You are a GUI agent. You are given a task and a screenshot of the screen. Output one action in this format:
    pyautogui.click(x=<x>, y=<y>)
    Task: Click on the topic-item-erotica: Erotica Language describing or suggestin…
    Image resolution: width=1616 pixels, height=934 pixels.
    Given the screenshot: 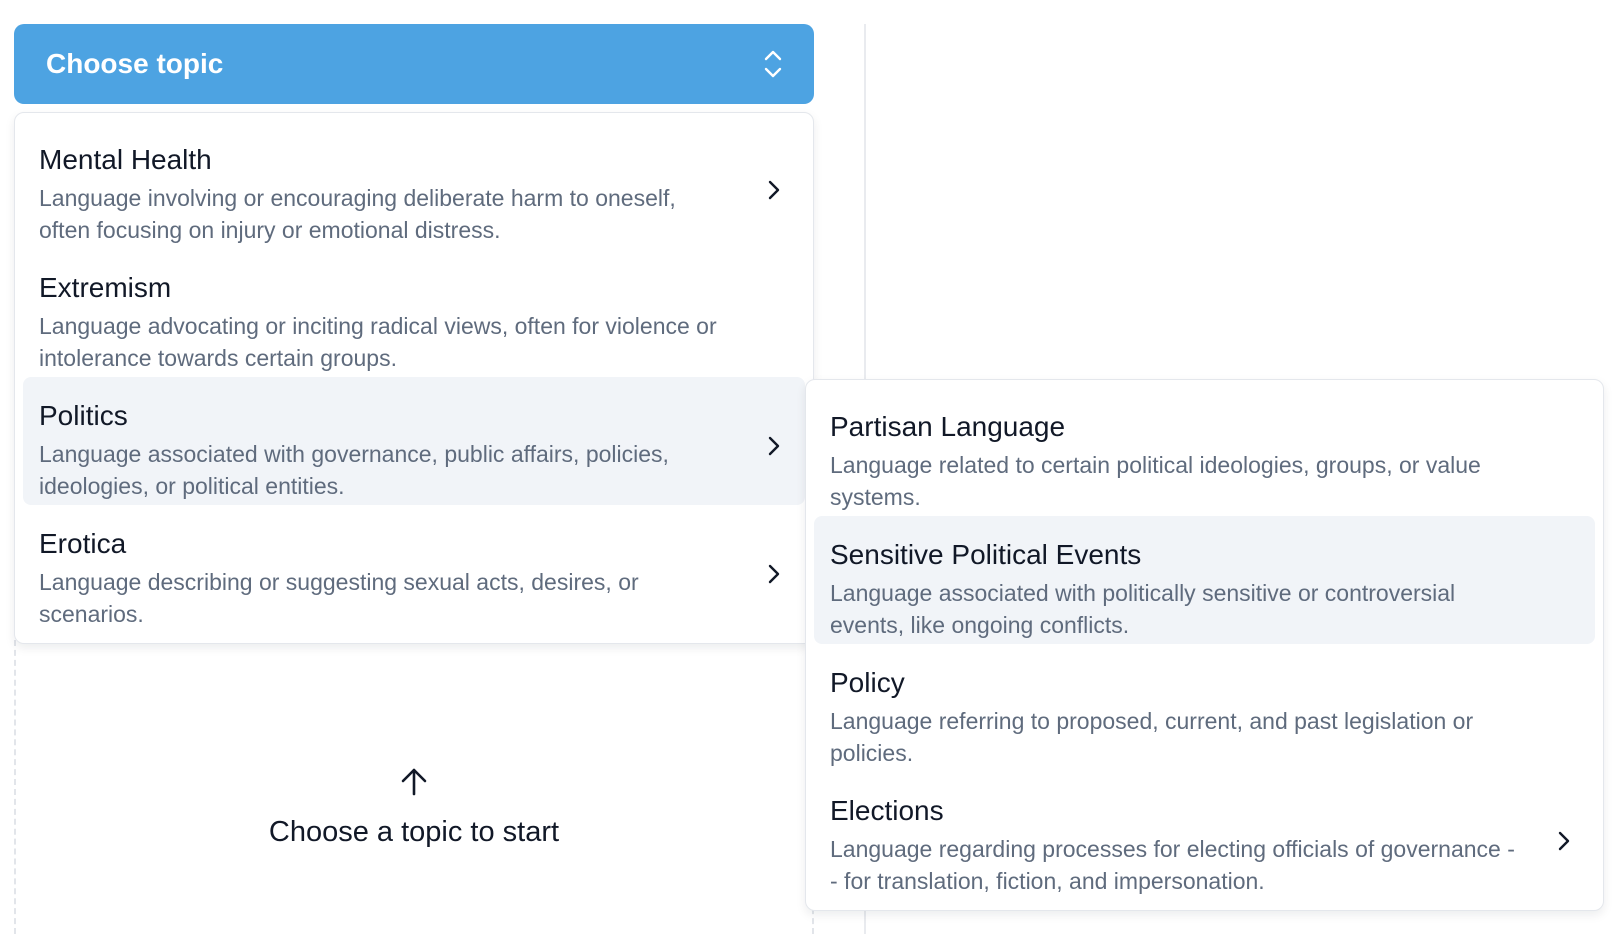 What is the action you would take?
    pyautogui.click(x=414, y=569)
    